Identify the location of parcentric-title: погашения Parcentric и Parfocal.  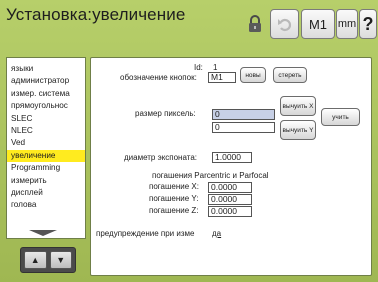
(210, 175).